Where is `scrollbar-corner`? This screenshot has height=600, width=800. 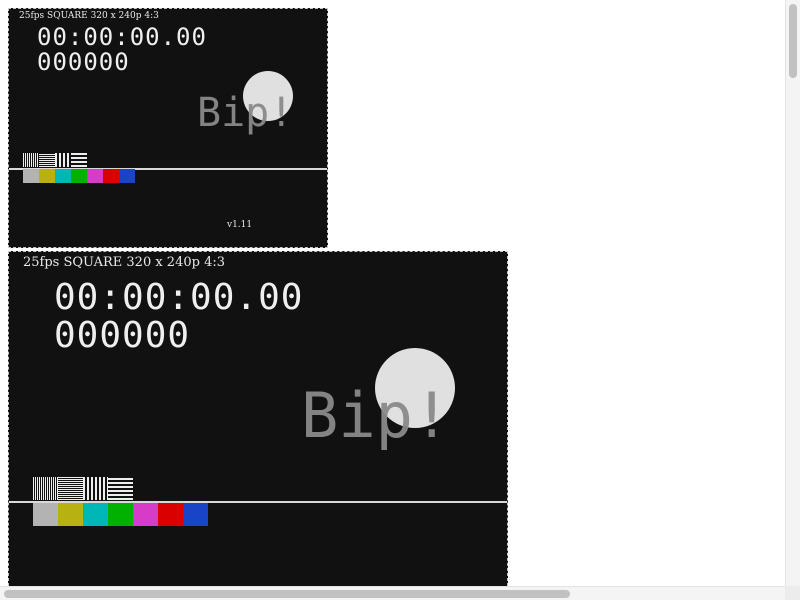
scrollbar-corner is located at coordinates (792, 593).